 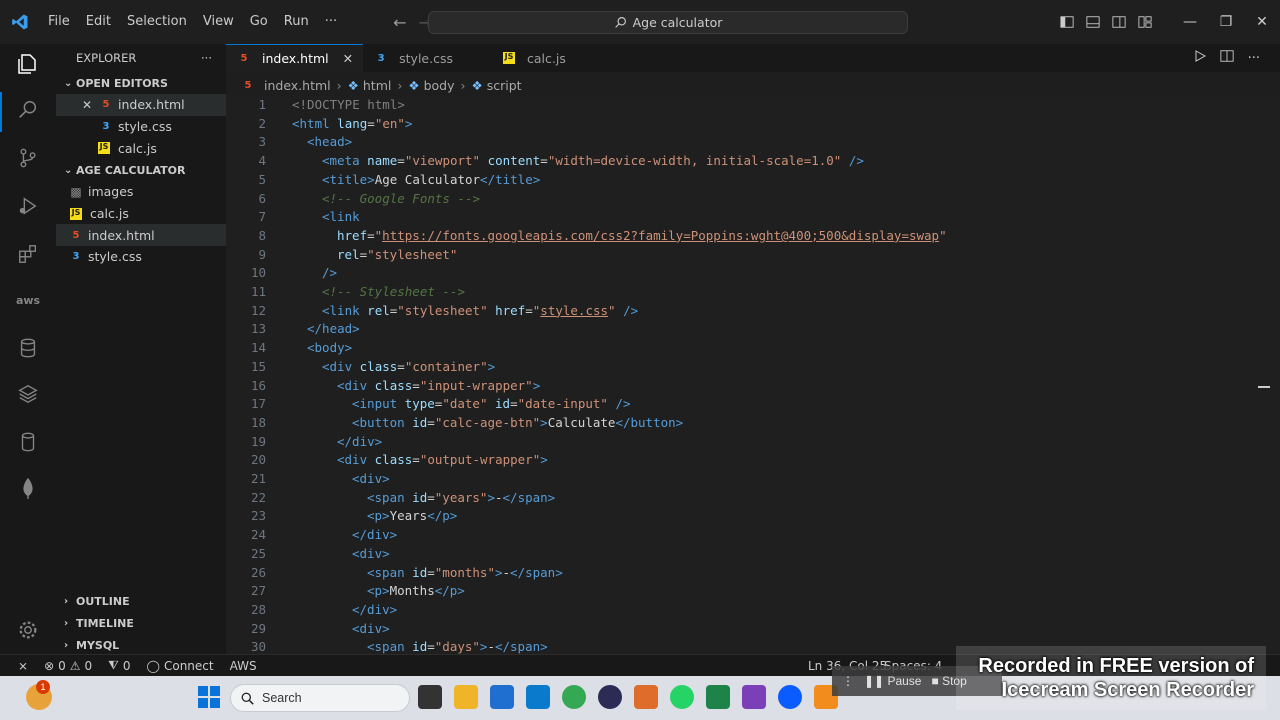 What do you see at coordinates (43, 687) in the screenshot?
I see `notification-badge: 1` at bounding box center [43, 687].